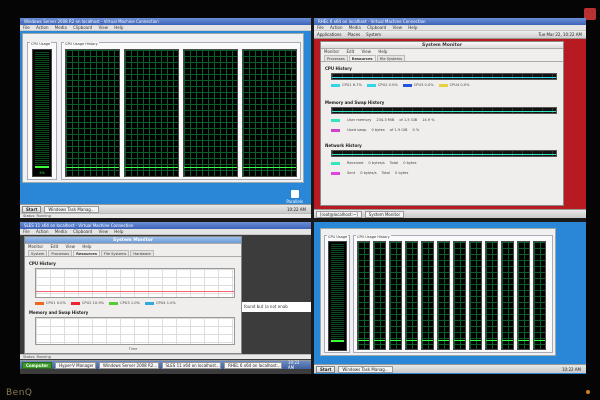 This screenshot has height=400, width=600. What do you see at coordinates (38, 253) in the screenshot?
I see `tab-system: System` at bounding box center [38, 253].